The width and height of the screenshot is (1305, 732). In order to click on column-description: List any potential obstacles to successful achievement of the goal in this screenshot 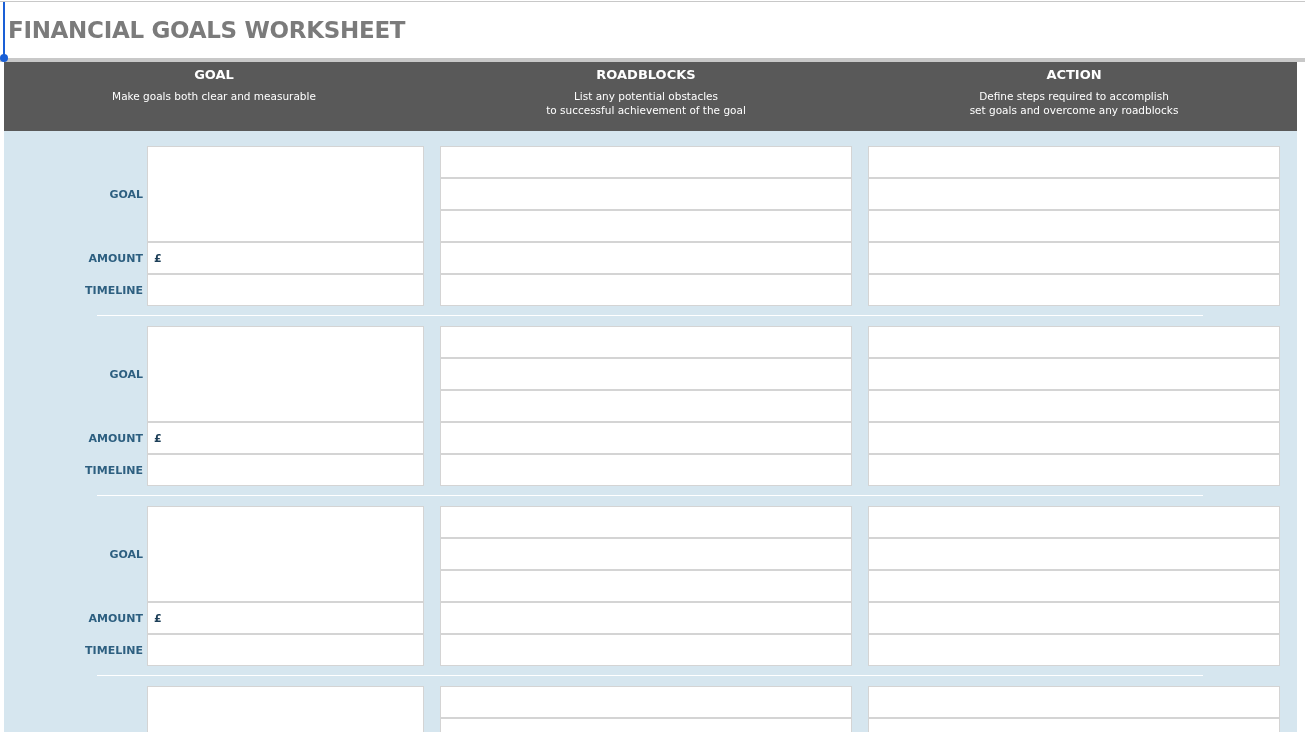, I will do `click(646, 103)`.